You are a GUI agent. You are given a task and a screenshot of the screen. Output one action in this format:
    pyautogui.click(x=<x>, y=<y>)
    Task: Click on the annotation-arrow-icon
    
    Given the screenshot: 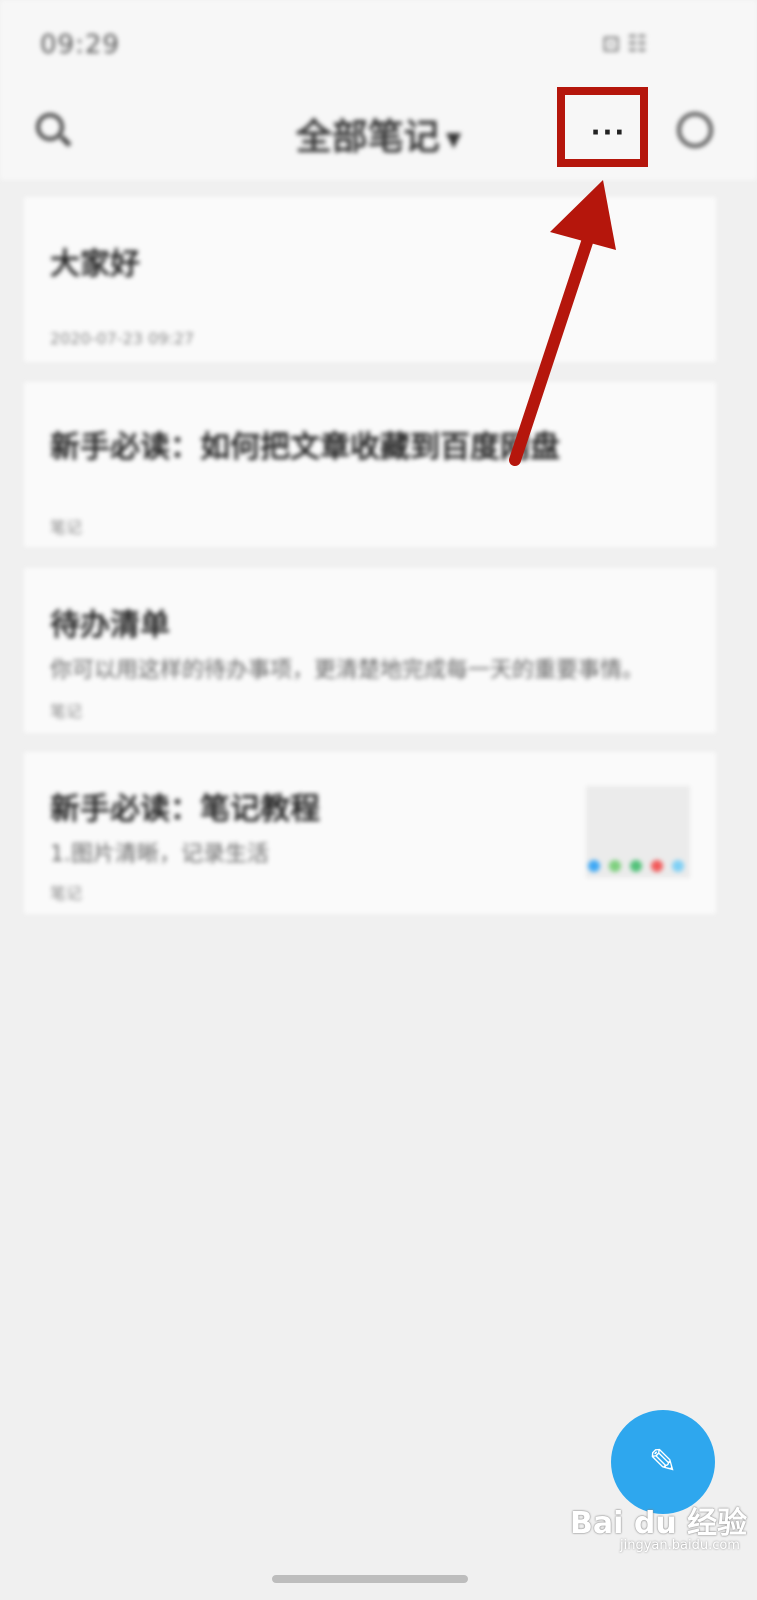 What is the action you would take?
    pyautogui.click(x=562, y=323)
    